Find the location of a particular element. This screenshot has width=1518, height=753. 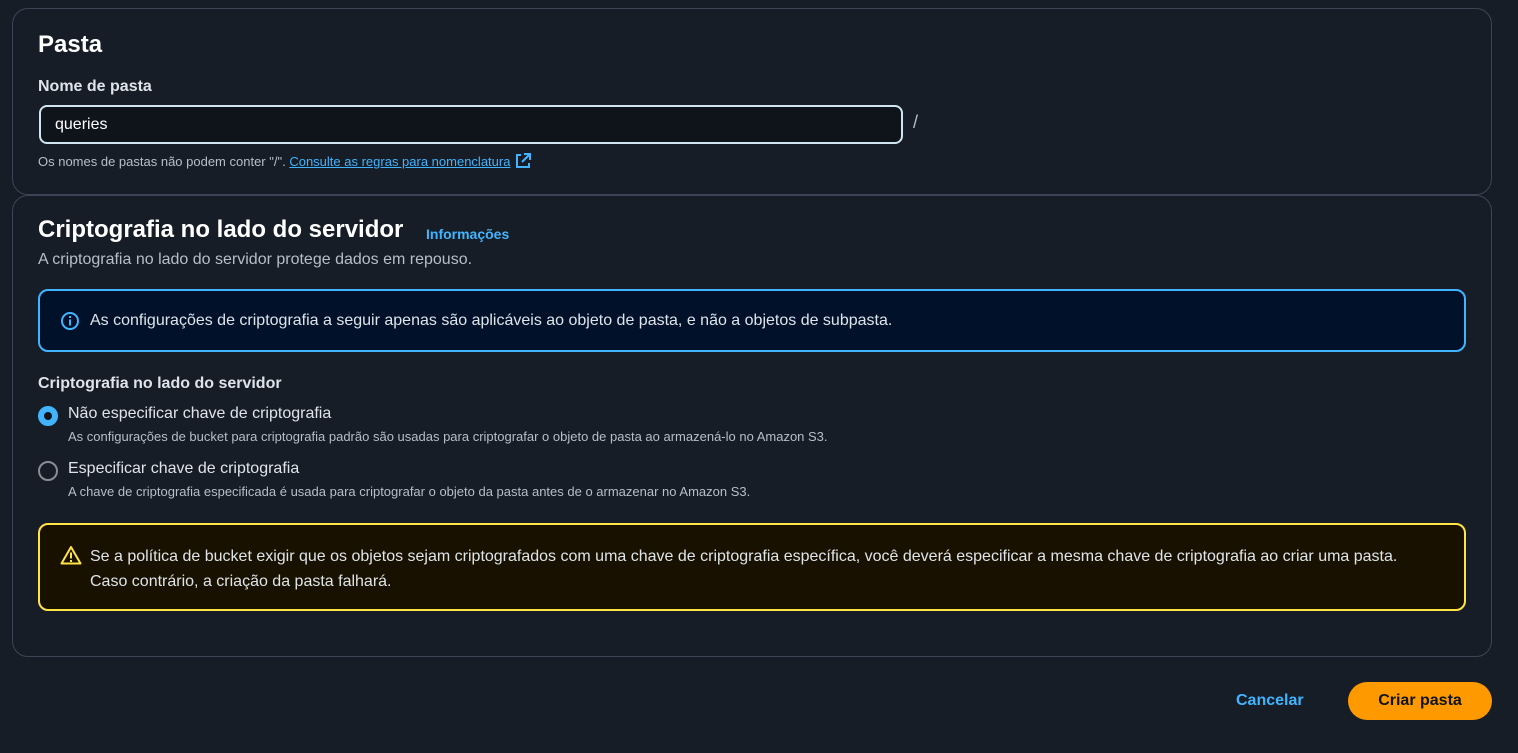

folder-name-label: Nome de pasta is located at coordinates (95, 86).